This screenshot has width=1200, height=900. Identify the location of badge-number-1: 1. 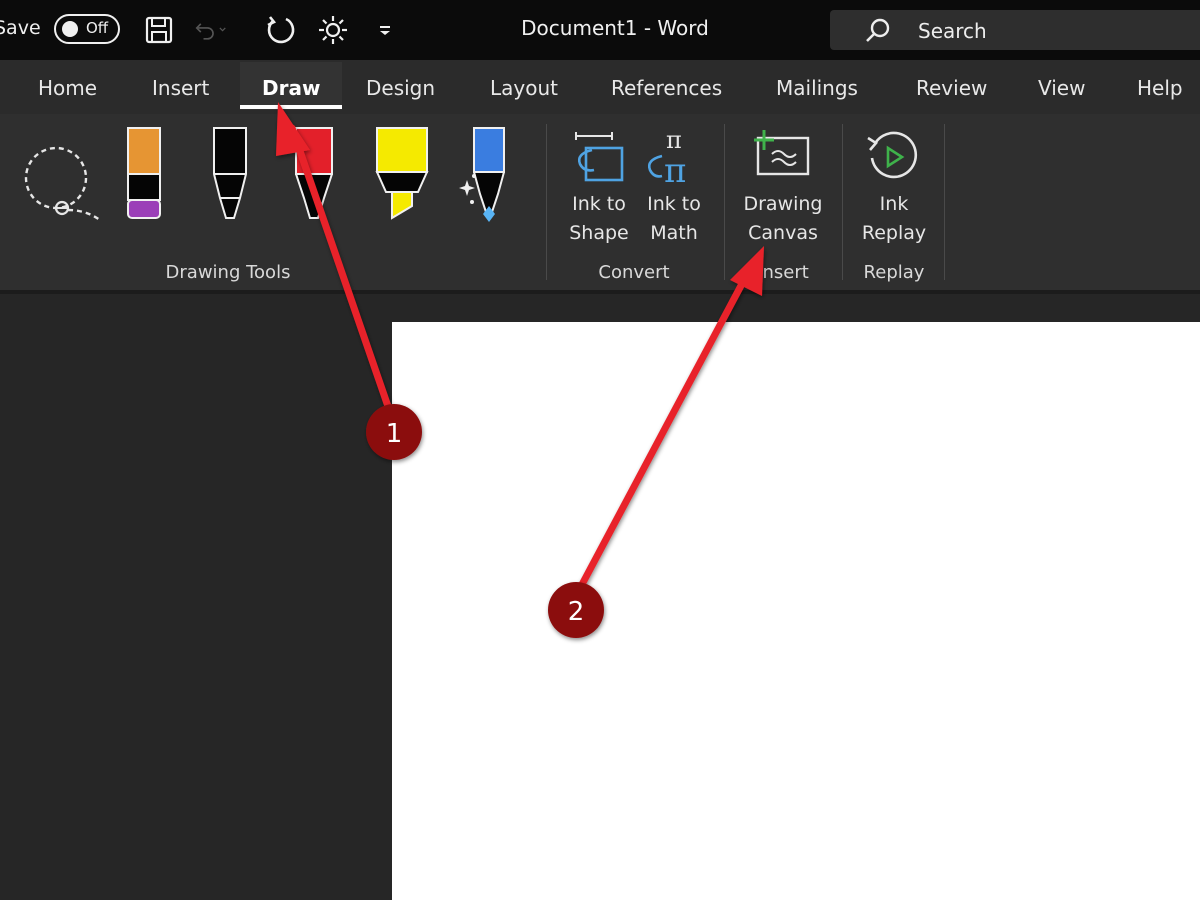
(394, 434).